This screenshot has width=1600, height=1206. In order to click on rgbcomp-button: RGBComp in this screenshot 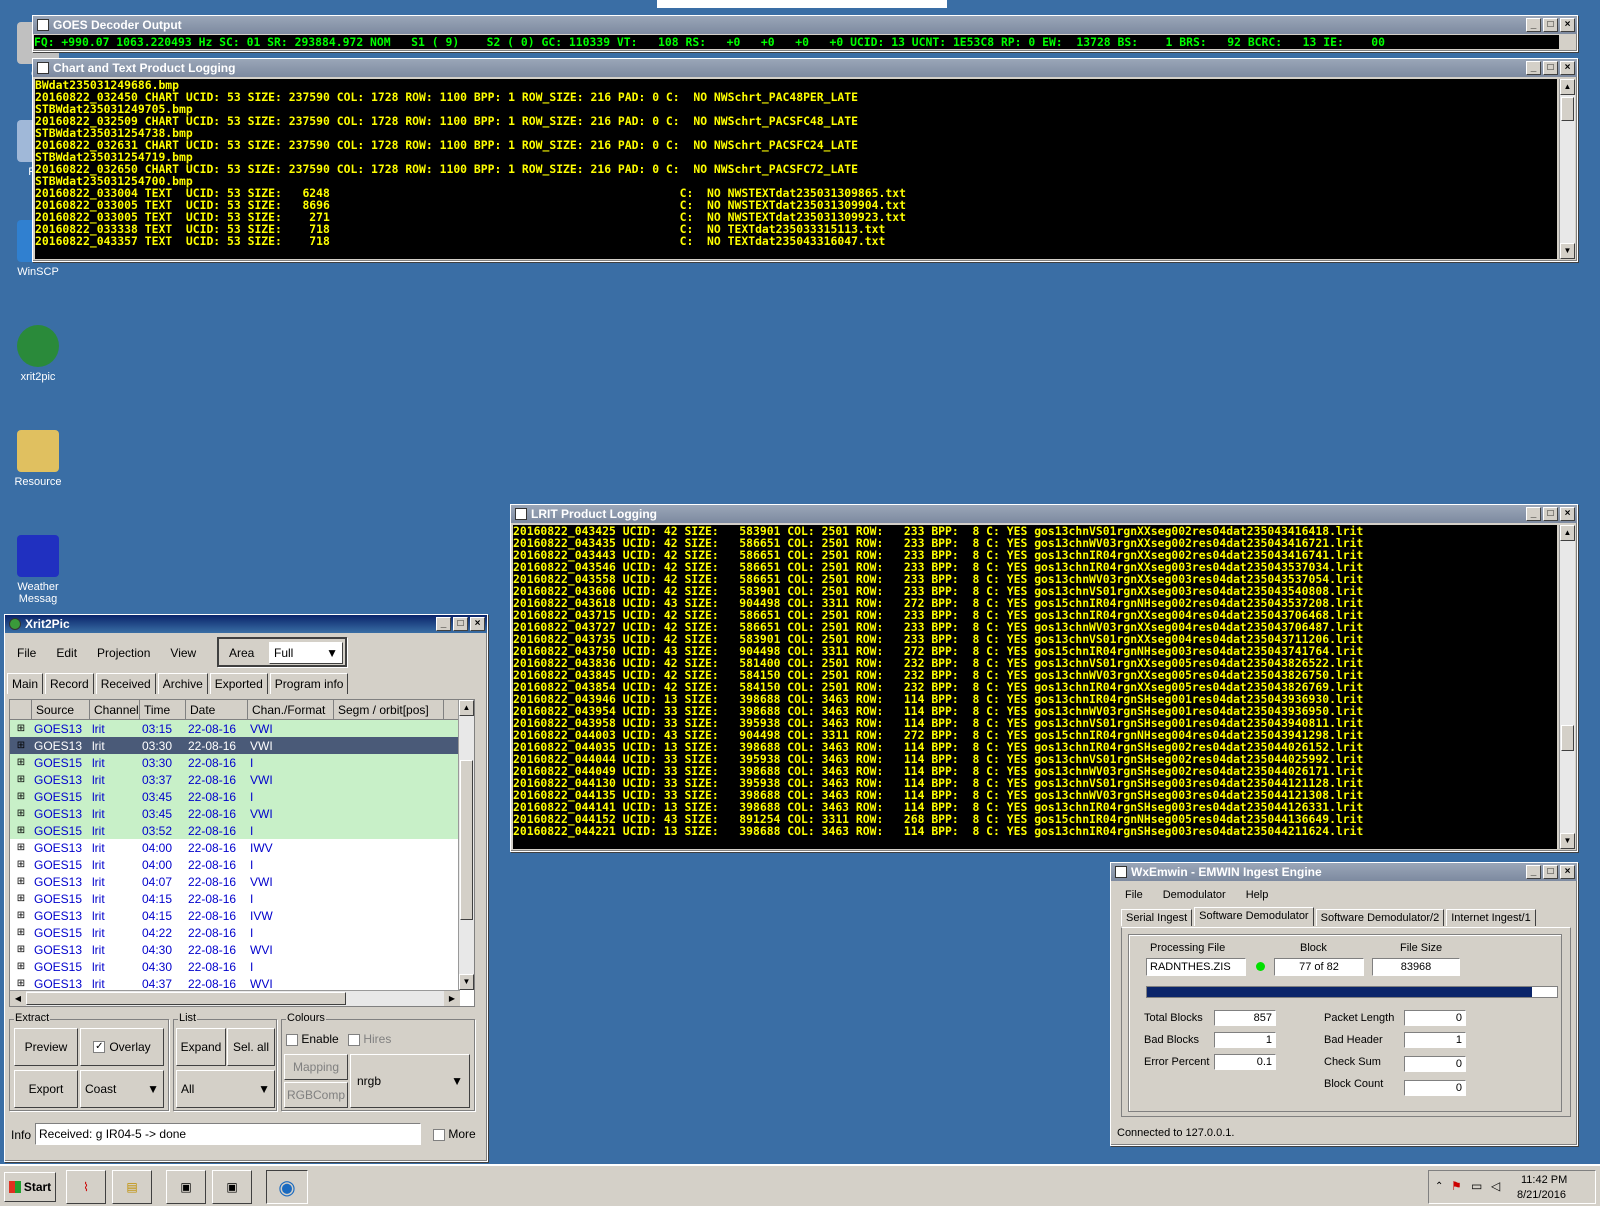, I will do `click(316, 1095)`.